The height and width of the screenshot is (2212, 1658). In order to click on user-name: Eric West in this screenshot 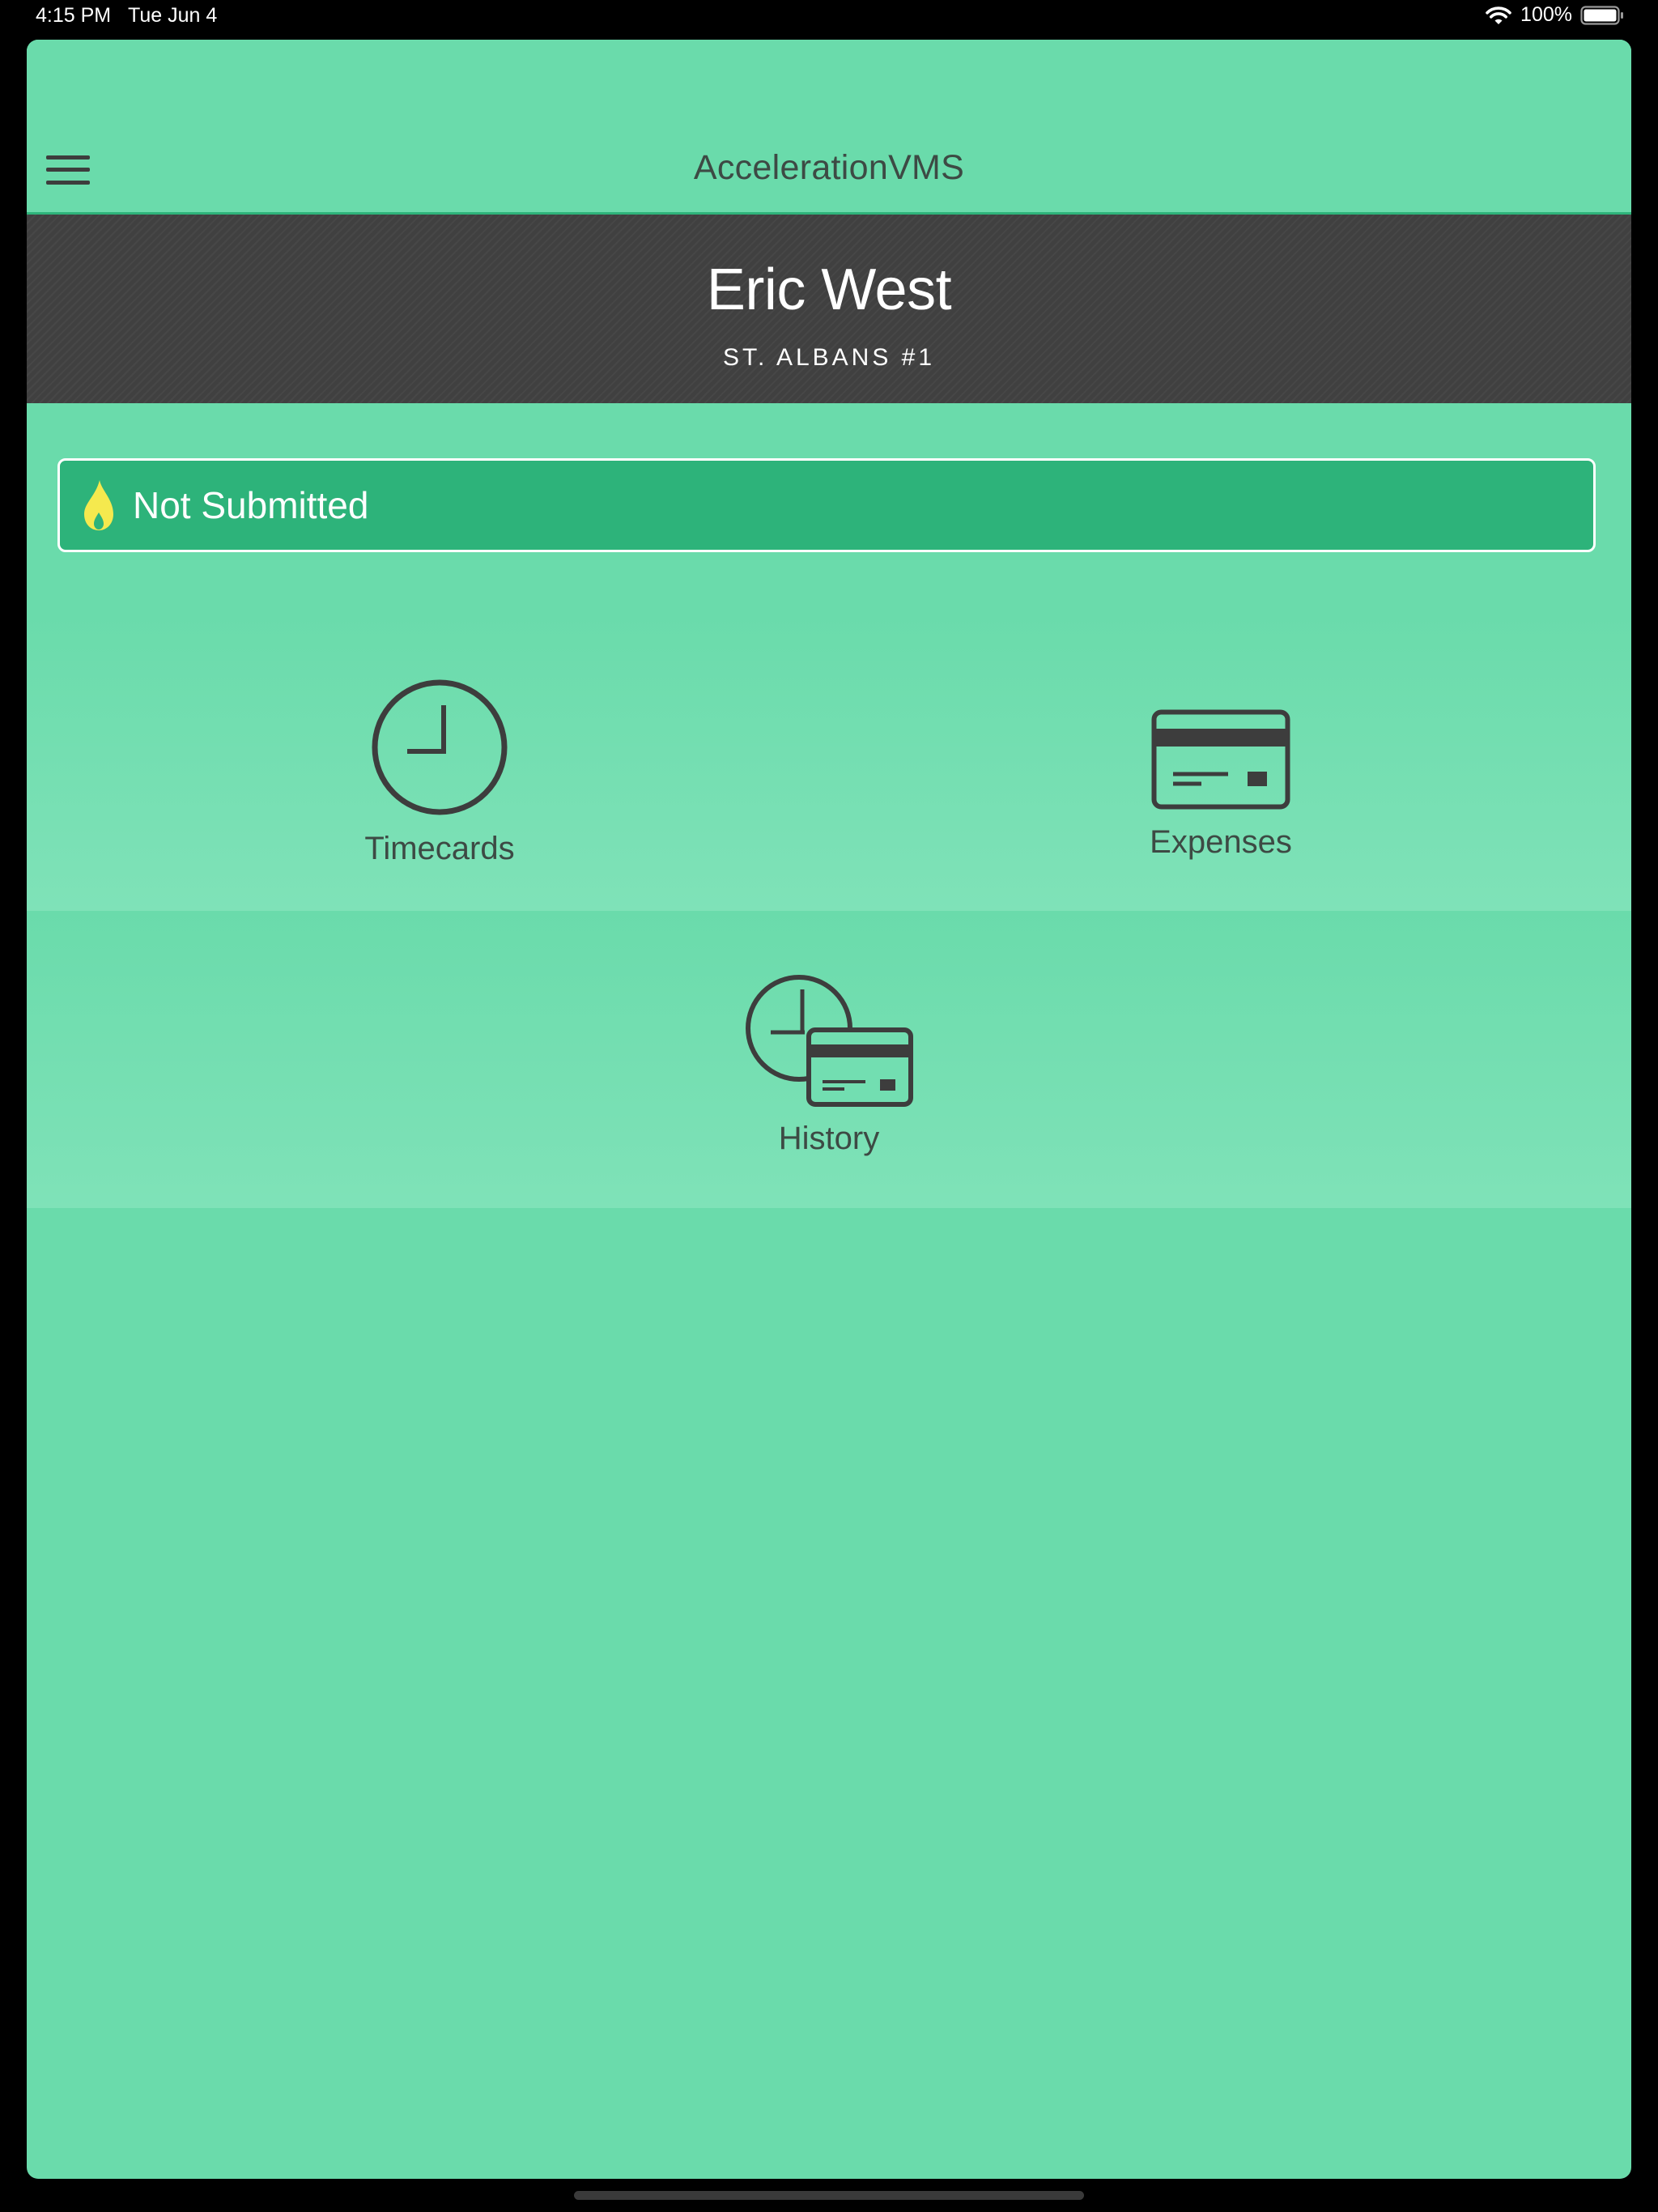, I will do `click(829, 289)`.